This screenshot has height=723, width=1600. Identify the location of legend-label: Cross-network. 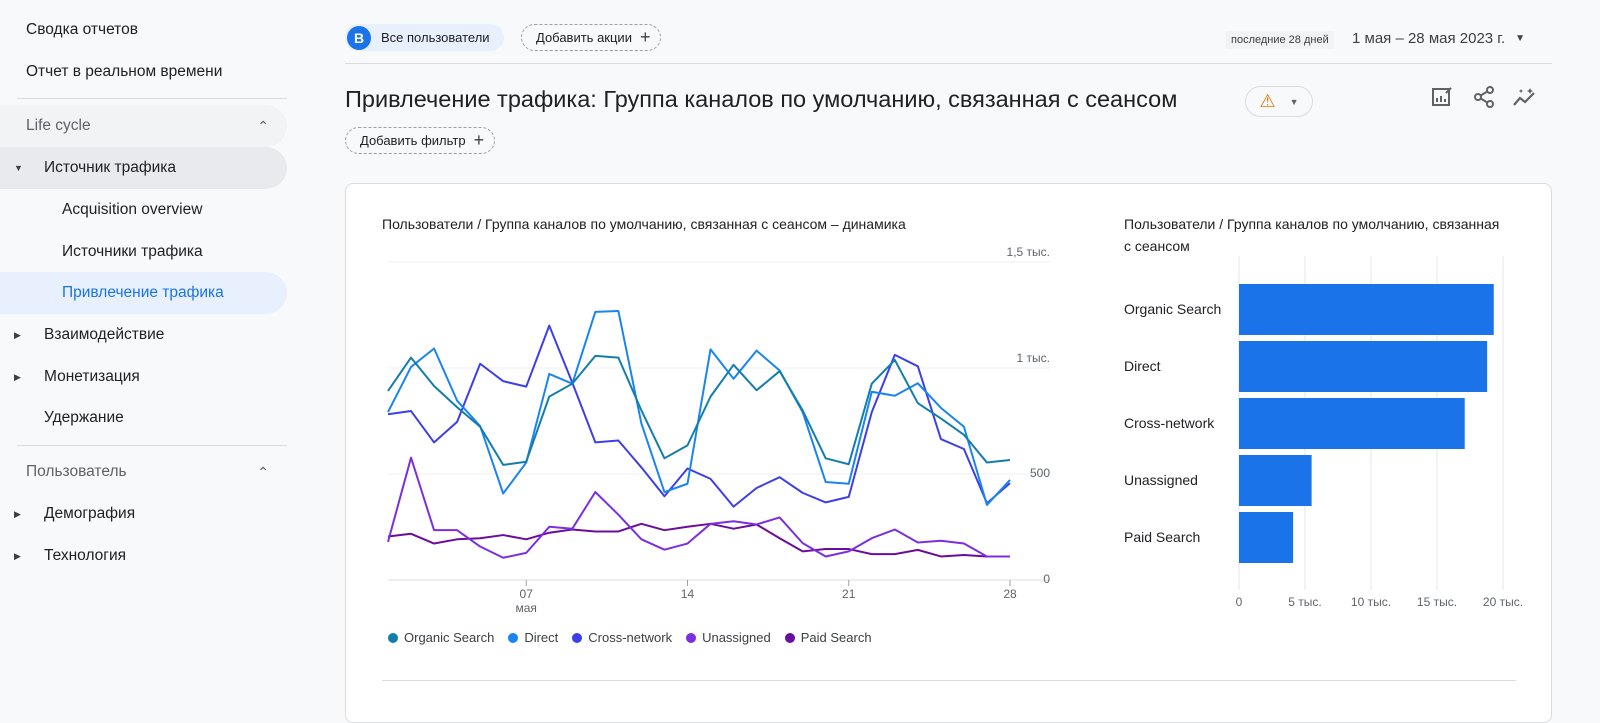
(630, 637).